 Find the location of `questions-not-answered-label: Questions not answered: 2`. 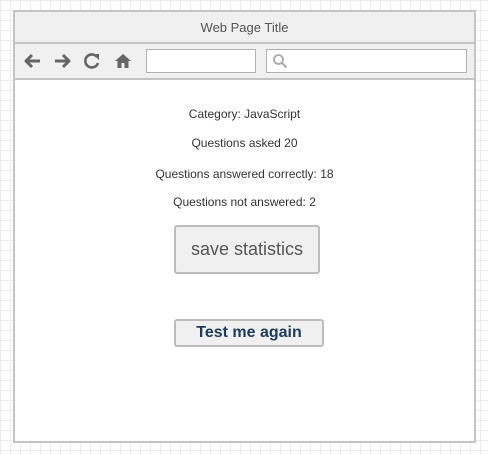

questions-not-answered-label: Questions not answered: 2 is located at coordinates (244, 202).